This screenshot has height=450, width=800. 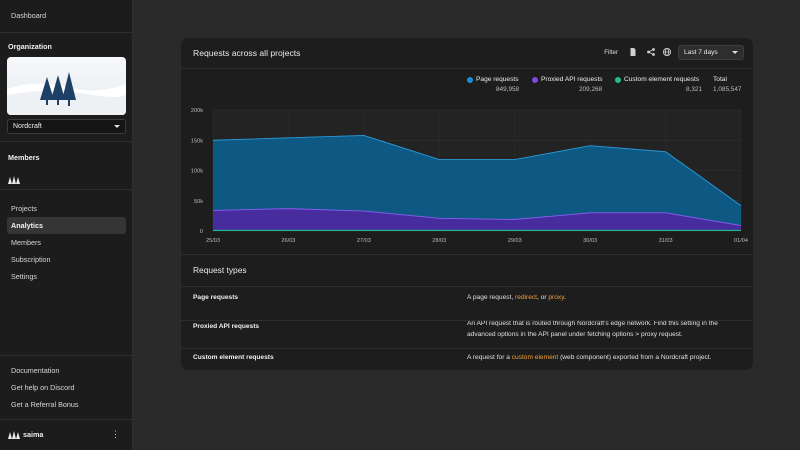 I want to click on organization-image, so click(x=66, y=86).